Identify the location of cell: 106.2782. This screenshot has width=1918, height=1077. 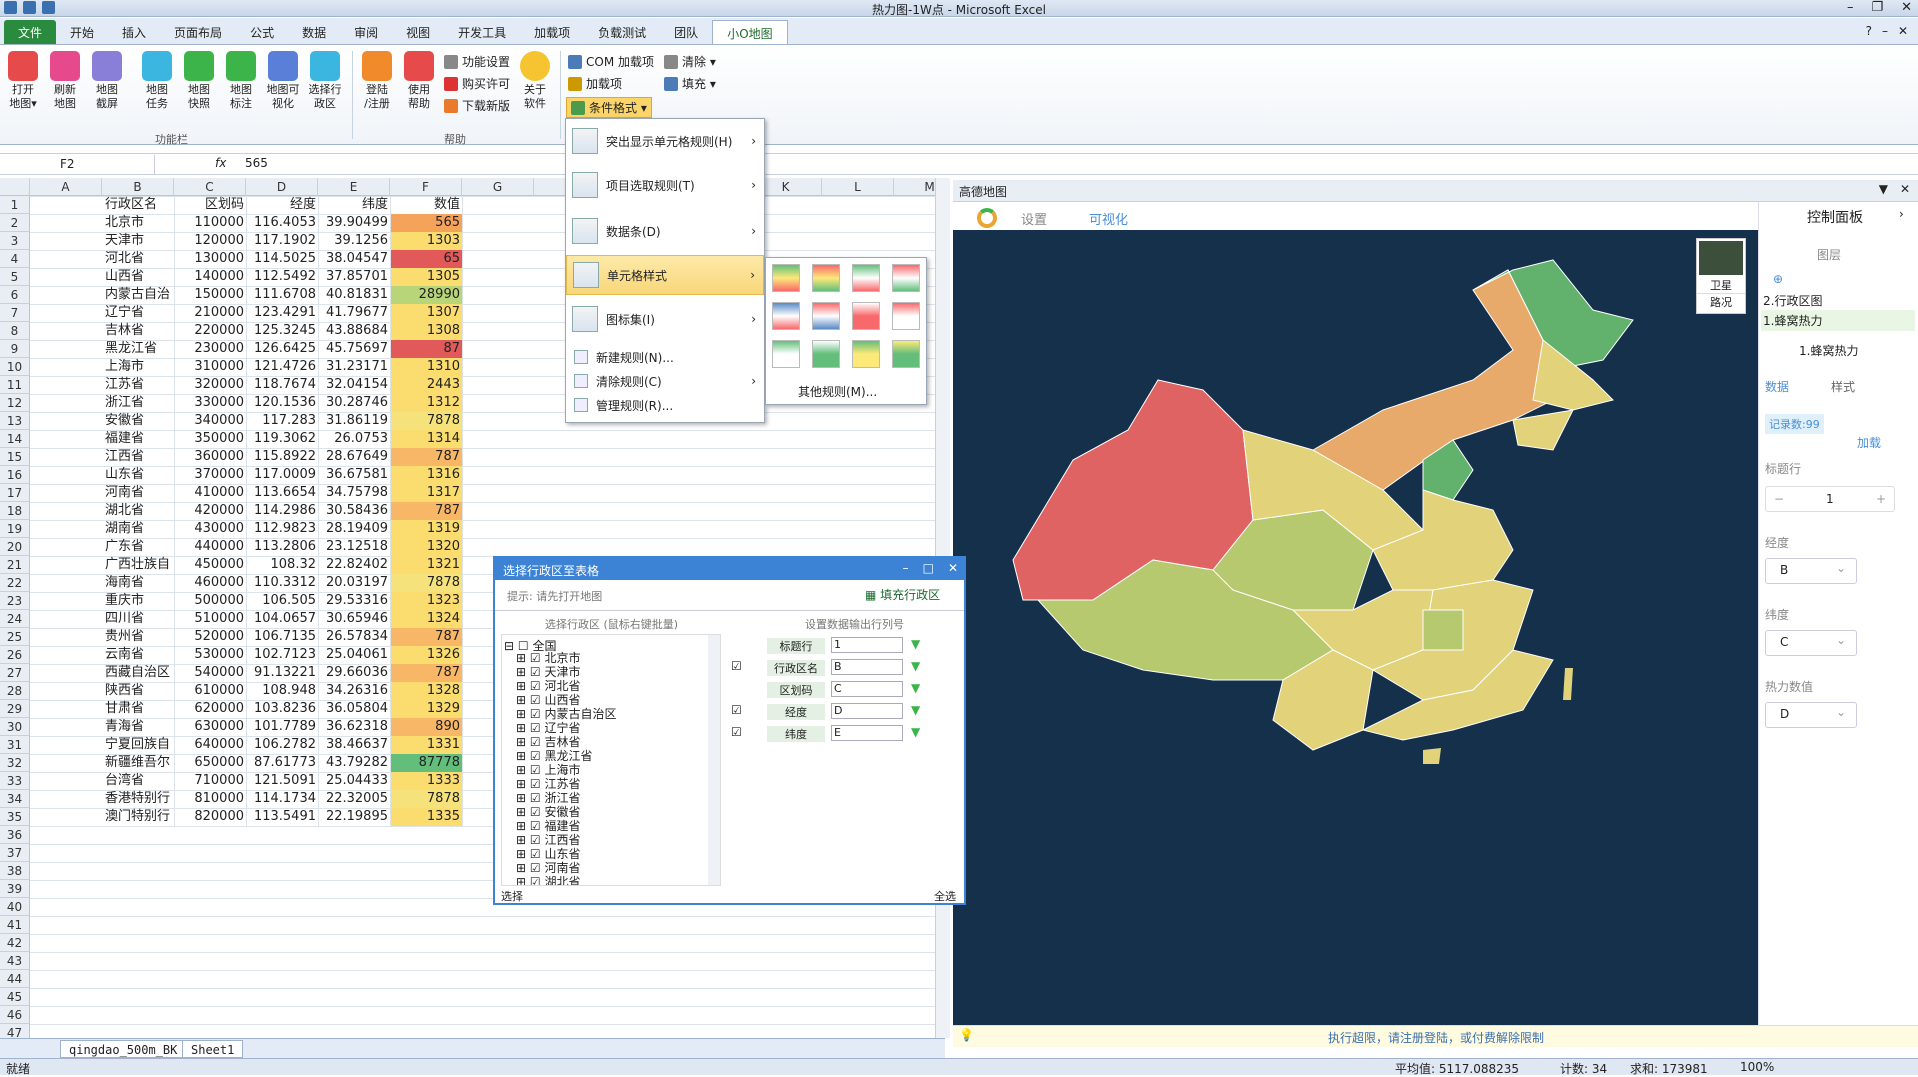
(283, 745).